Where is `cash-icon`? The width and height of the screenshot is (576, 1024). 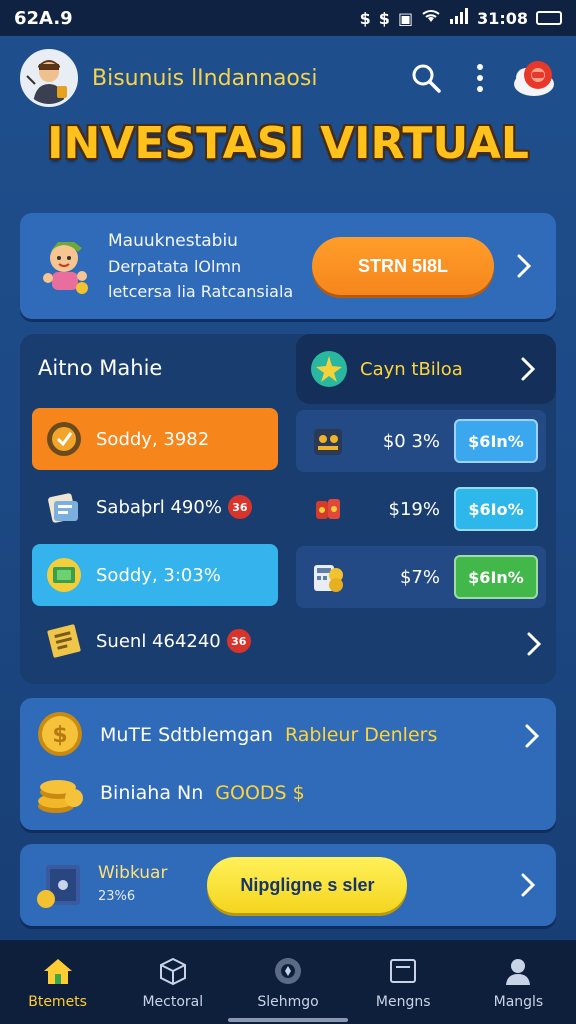 cash-icon is located at coordinates (64, 575).